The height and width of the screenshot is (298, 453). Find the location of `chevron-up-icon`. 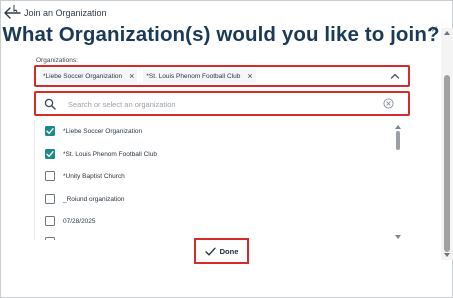

chevron-up-icon is located at coordinates (395, 76).